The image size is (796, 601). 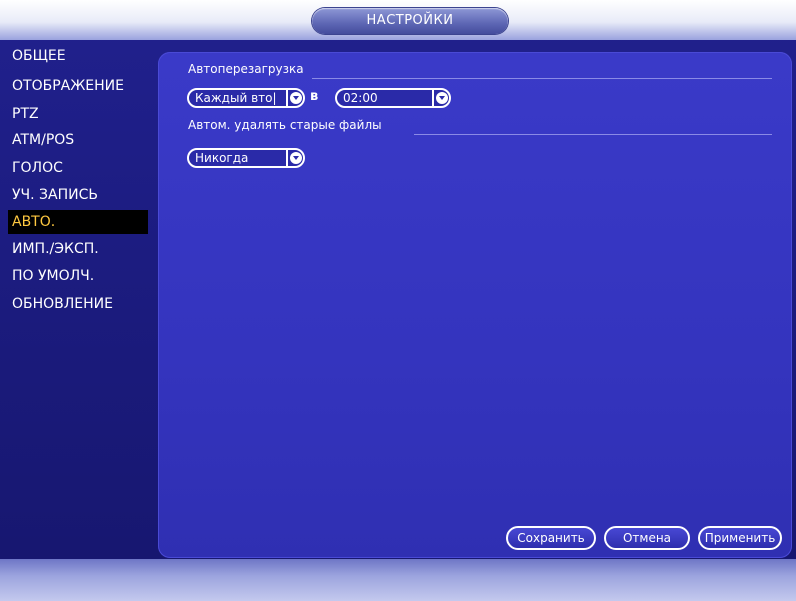 I want to click on save-button: Сохранить, so click(x=551, y=538).